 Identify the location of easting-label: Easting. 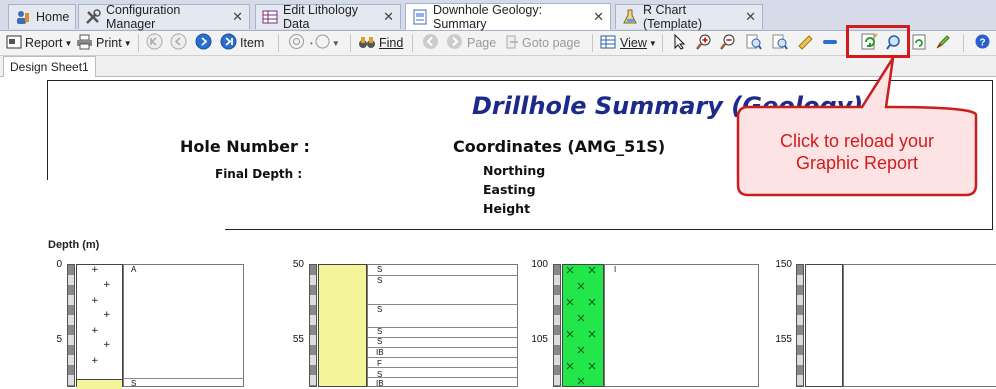
(509, 189).